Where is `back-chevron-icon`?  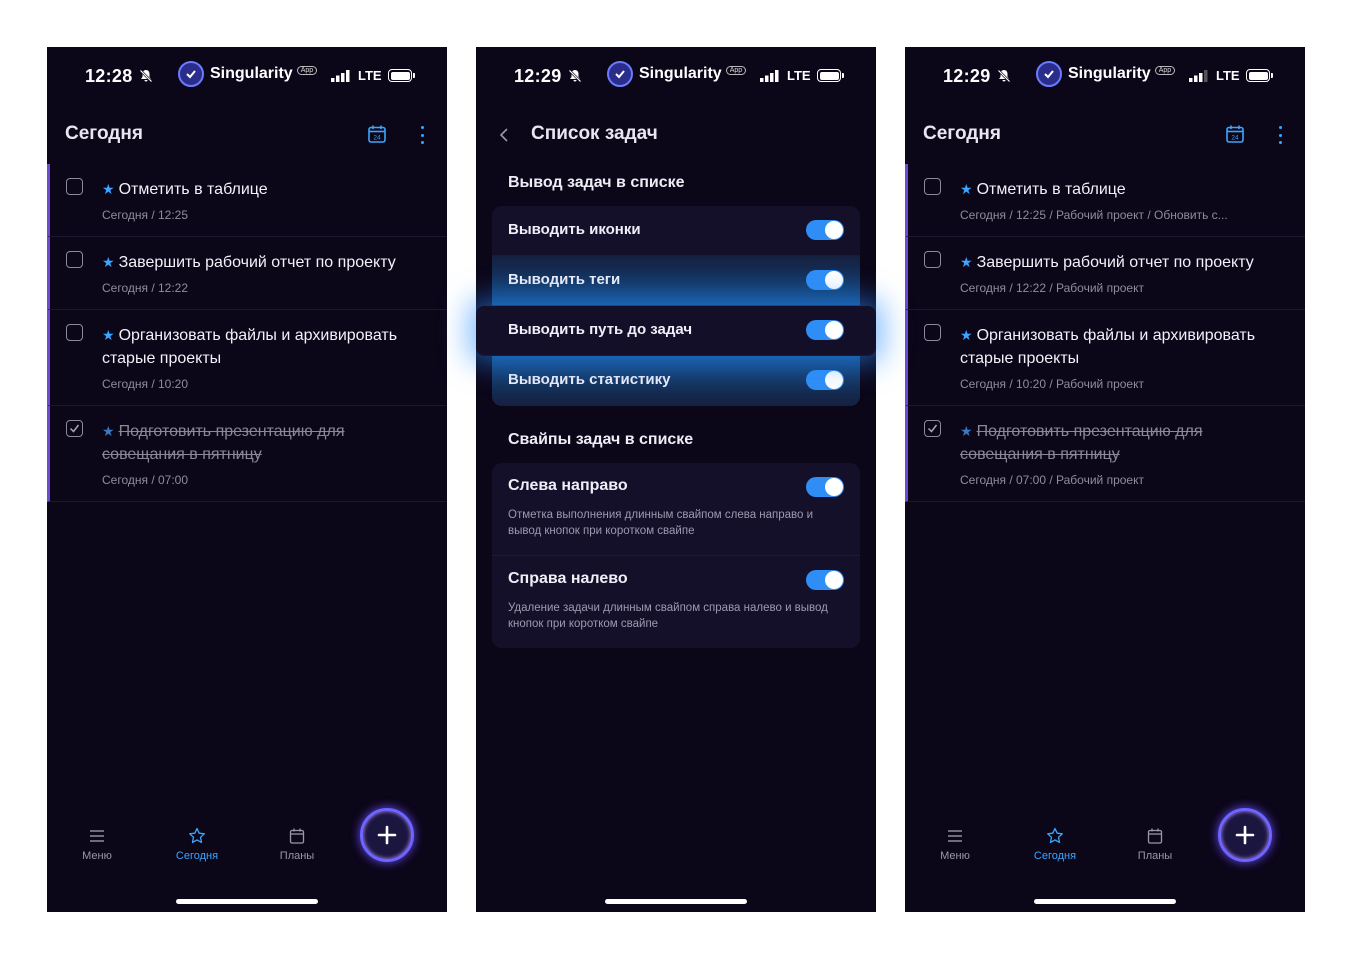
back-chevron-icon is located at coordinates (504, 135).